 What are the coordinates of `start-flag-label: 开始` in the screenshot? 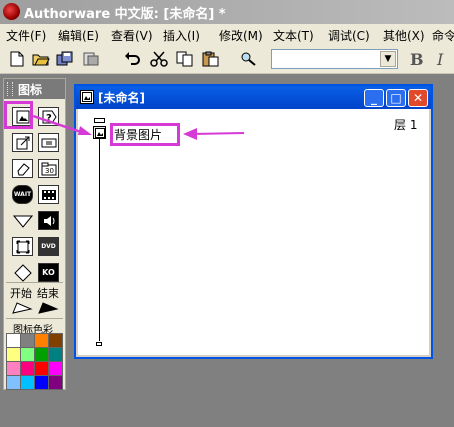 It's located at (21, 293).